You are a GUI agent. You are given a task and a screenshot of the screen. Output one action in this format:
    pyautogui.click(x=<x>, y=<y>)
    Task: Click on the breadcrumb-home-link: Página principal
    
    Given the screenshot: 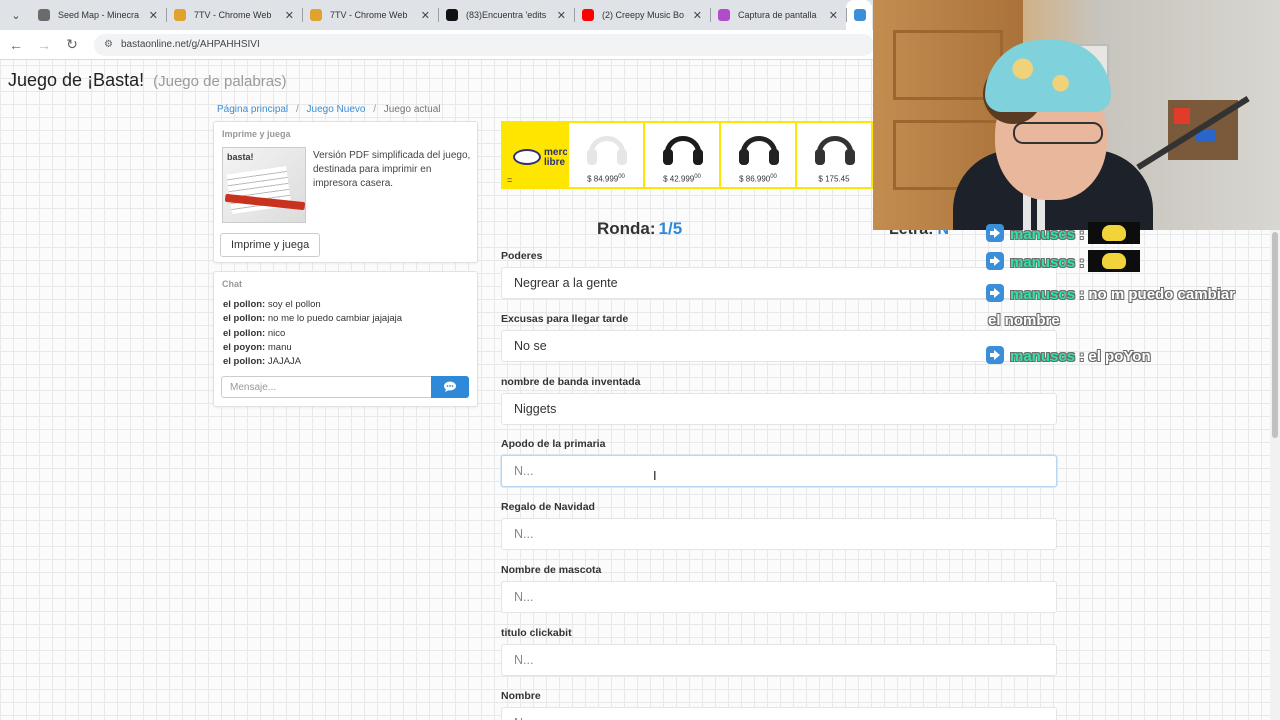 What is the action you would take?
    pyautogui.click(x=252, y=109)
    